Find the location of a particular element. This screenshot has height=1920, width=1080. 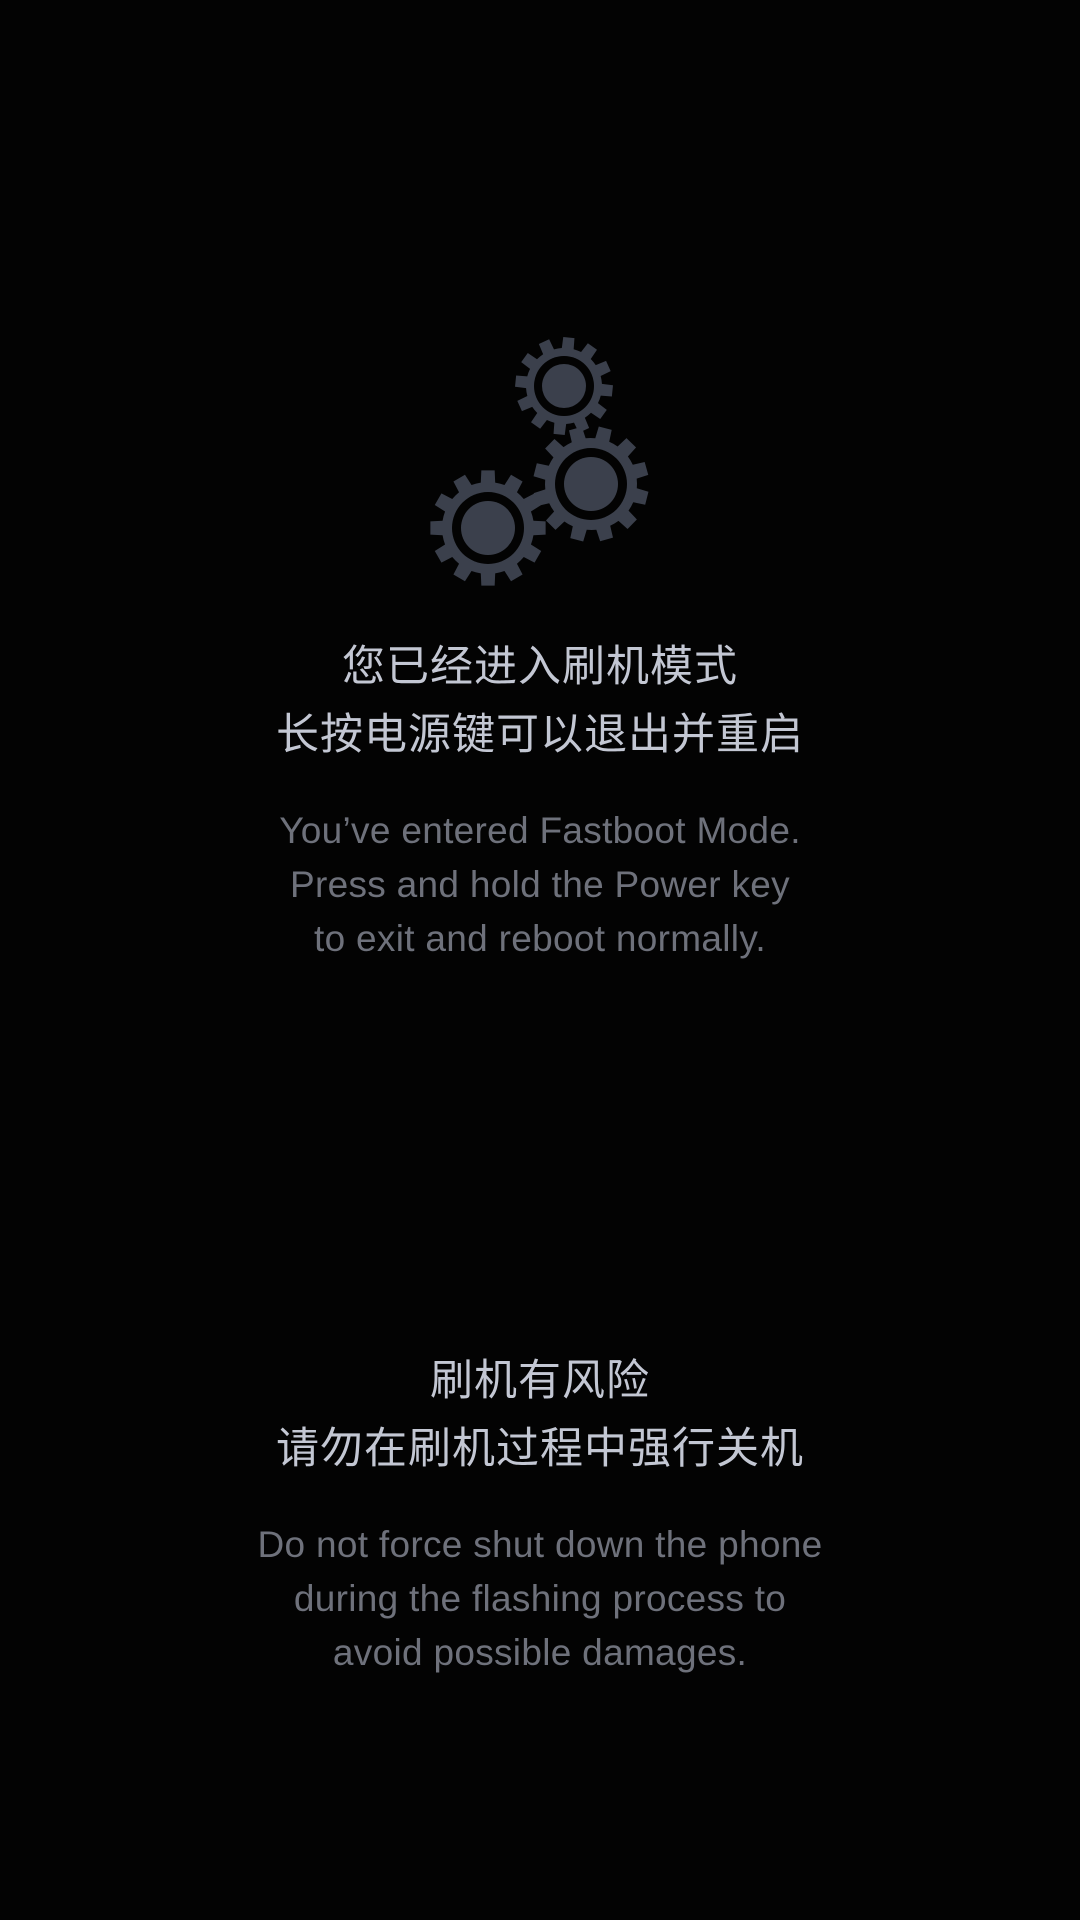

gear-small-icon is located at coordinates (564, 386).